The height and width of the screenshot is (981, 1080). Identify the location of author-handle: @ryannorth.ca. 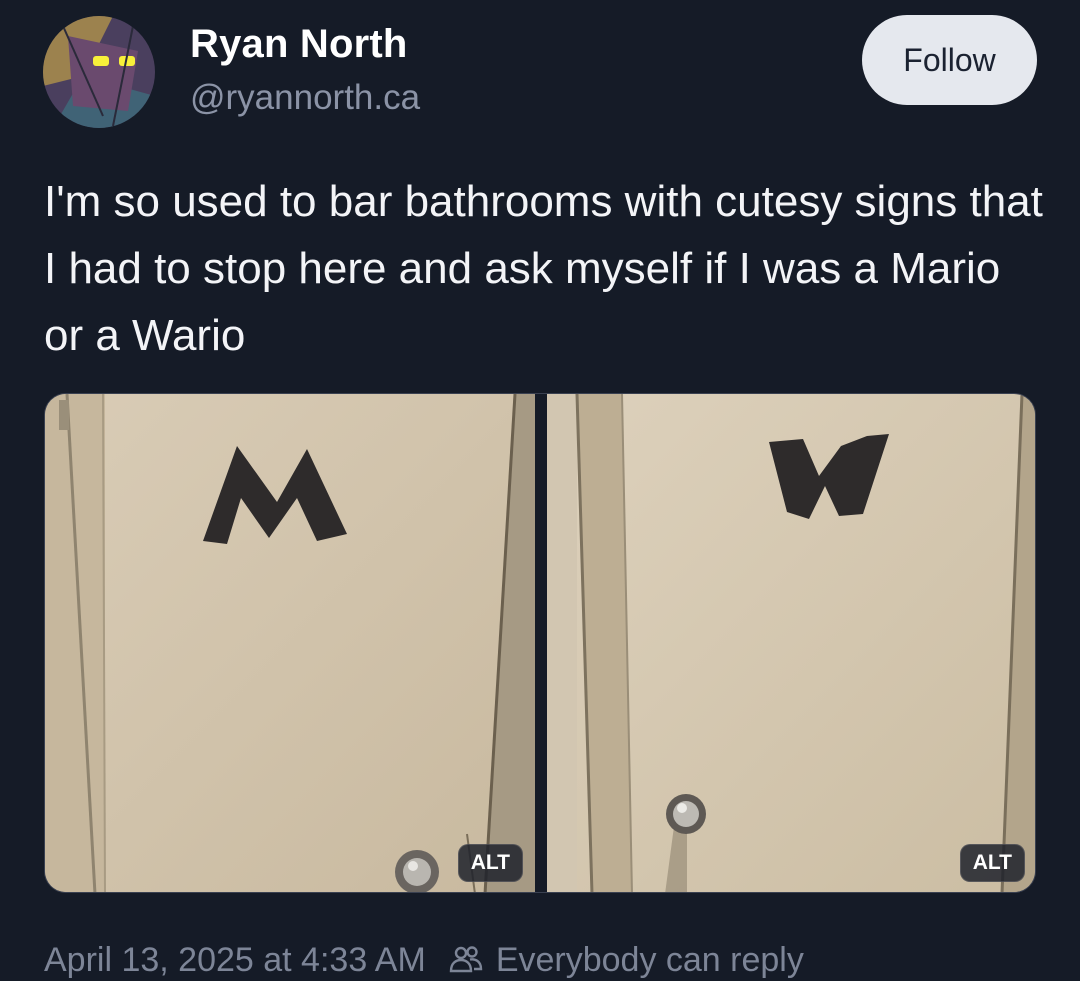
(305, 98).